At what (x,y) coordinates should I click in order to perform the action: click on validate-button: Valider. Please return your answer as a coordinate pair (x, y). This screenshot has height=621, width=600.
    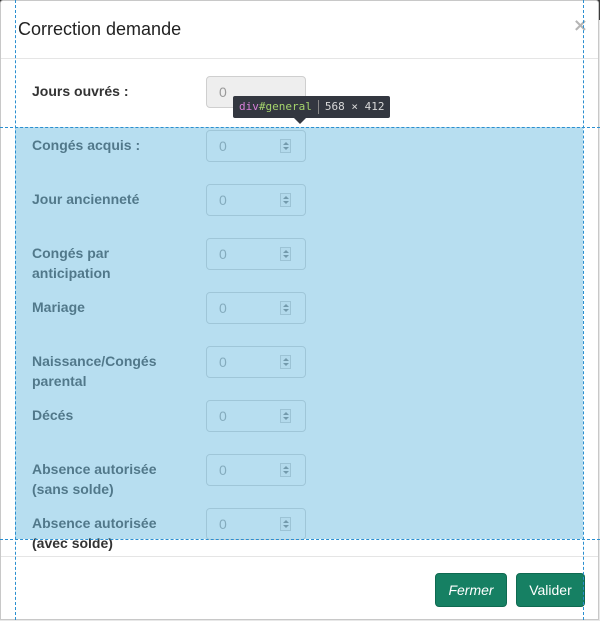
    Looking at the image, I should click on (550, 590).